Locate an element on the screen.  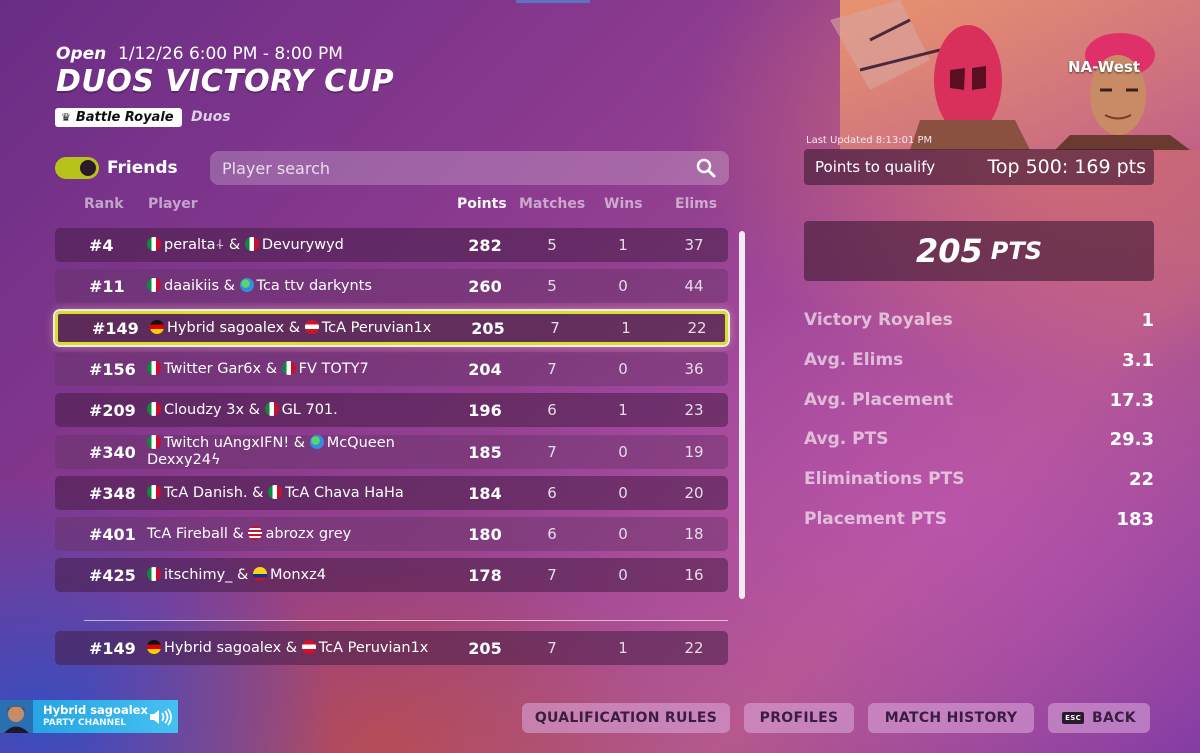
row-points: 196 is located at coordinates (485, 410).